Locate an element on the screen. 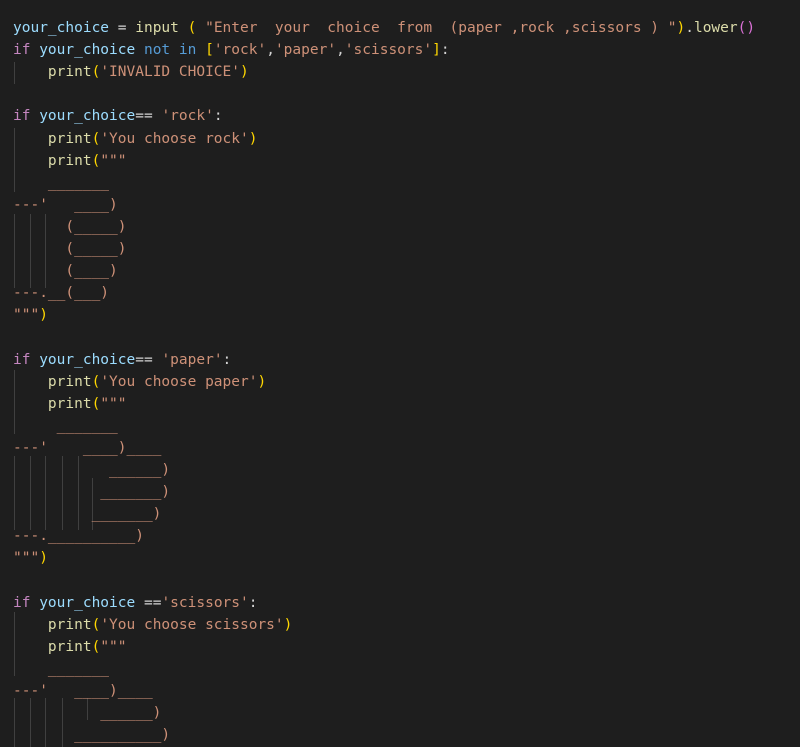 The image size is (800, 747). code-token: ---' ____)____ is located at coordinates (87, 448).